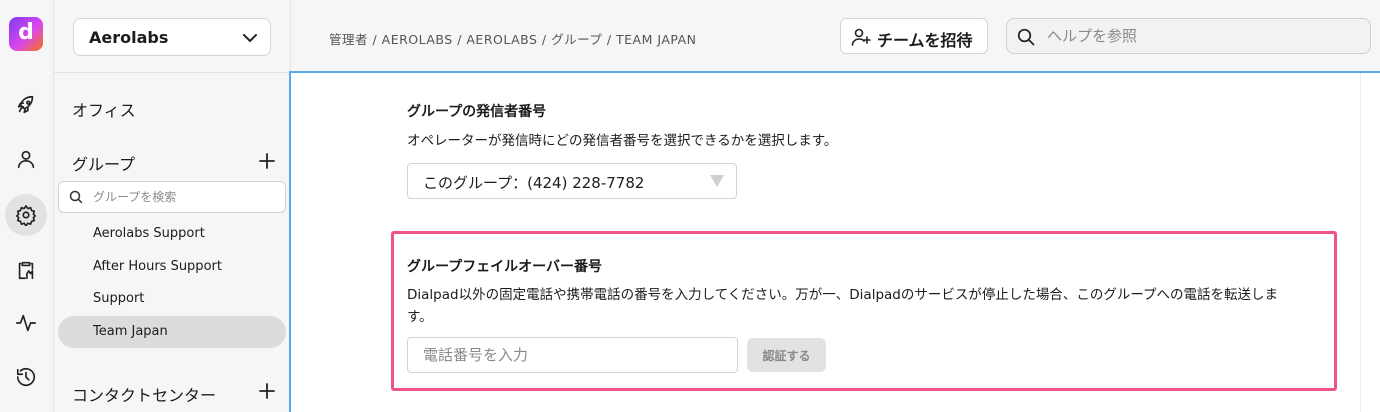  What do you see at coordinates (103, 163) in the screenshot?
I see `groups-heading: グループ` at bounding box center [103, 163].